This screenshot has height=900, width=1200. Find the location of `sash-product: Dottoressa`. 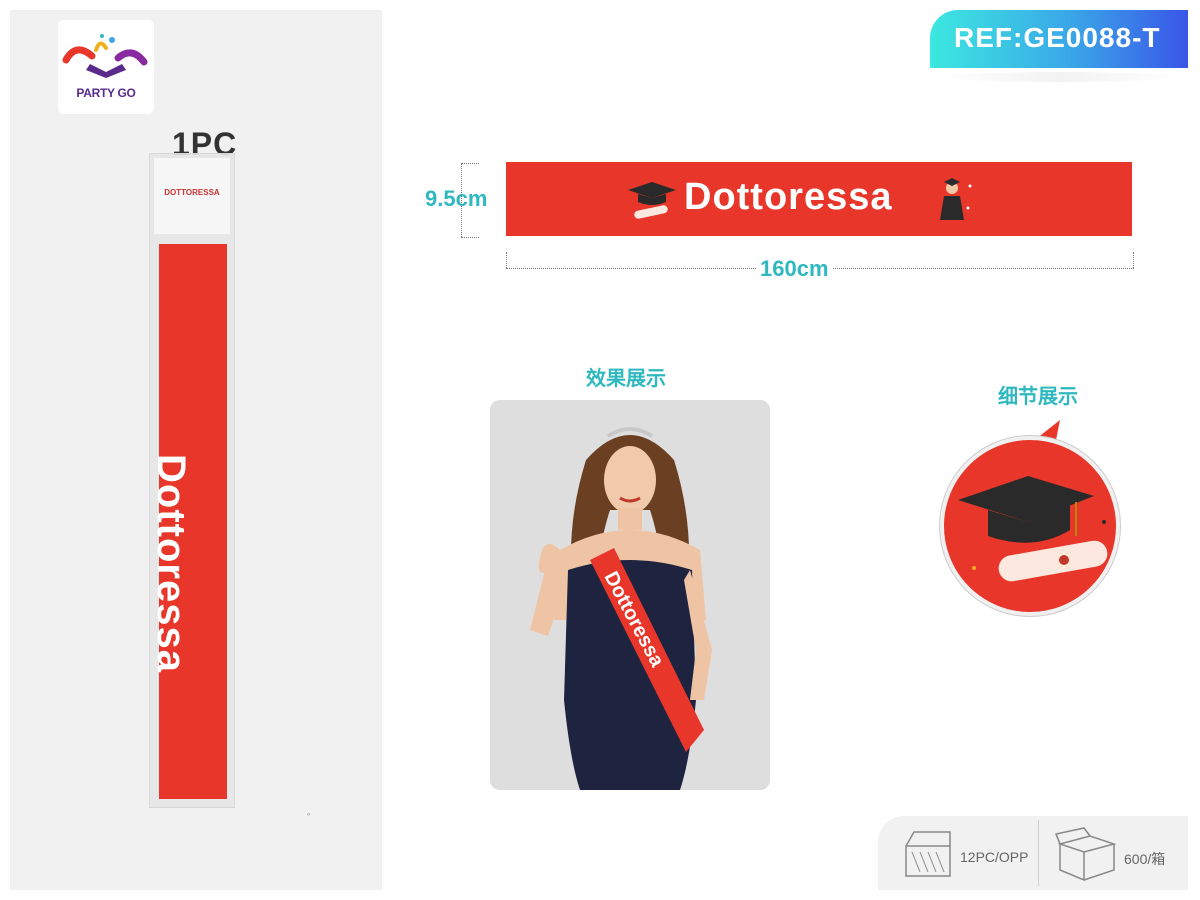

sash-product: Dottoressa is located at coordinates (819, 199).